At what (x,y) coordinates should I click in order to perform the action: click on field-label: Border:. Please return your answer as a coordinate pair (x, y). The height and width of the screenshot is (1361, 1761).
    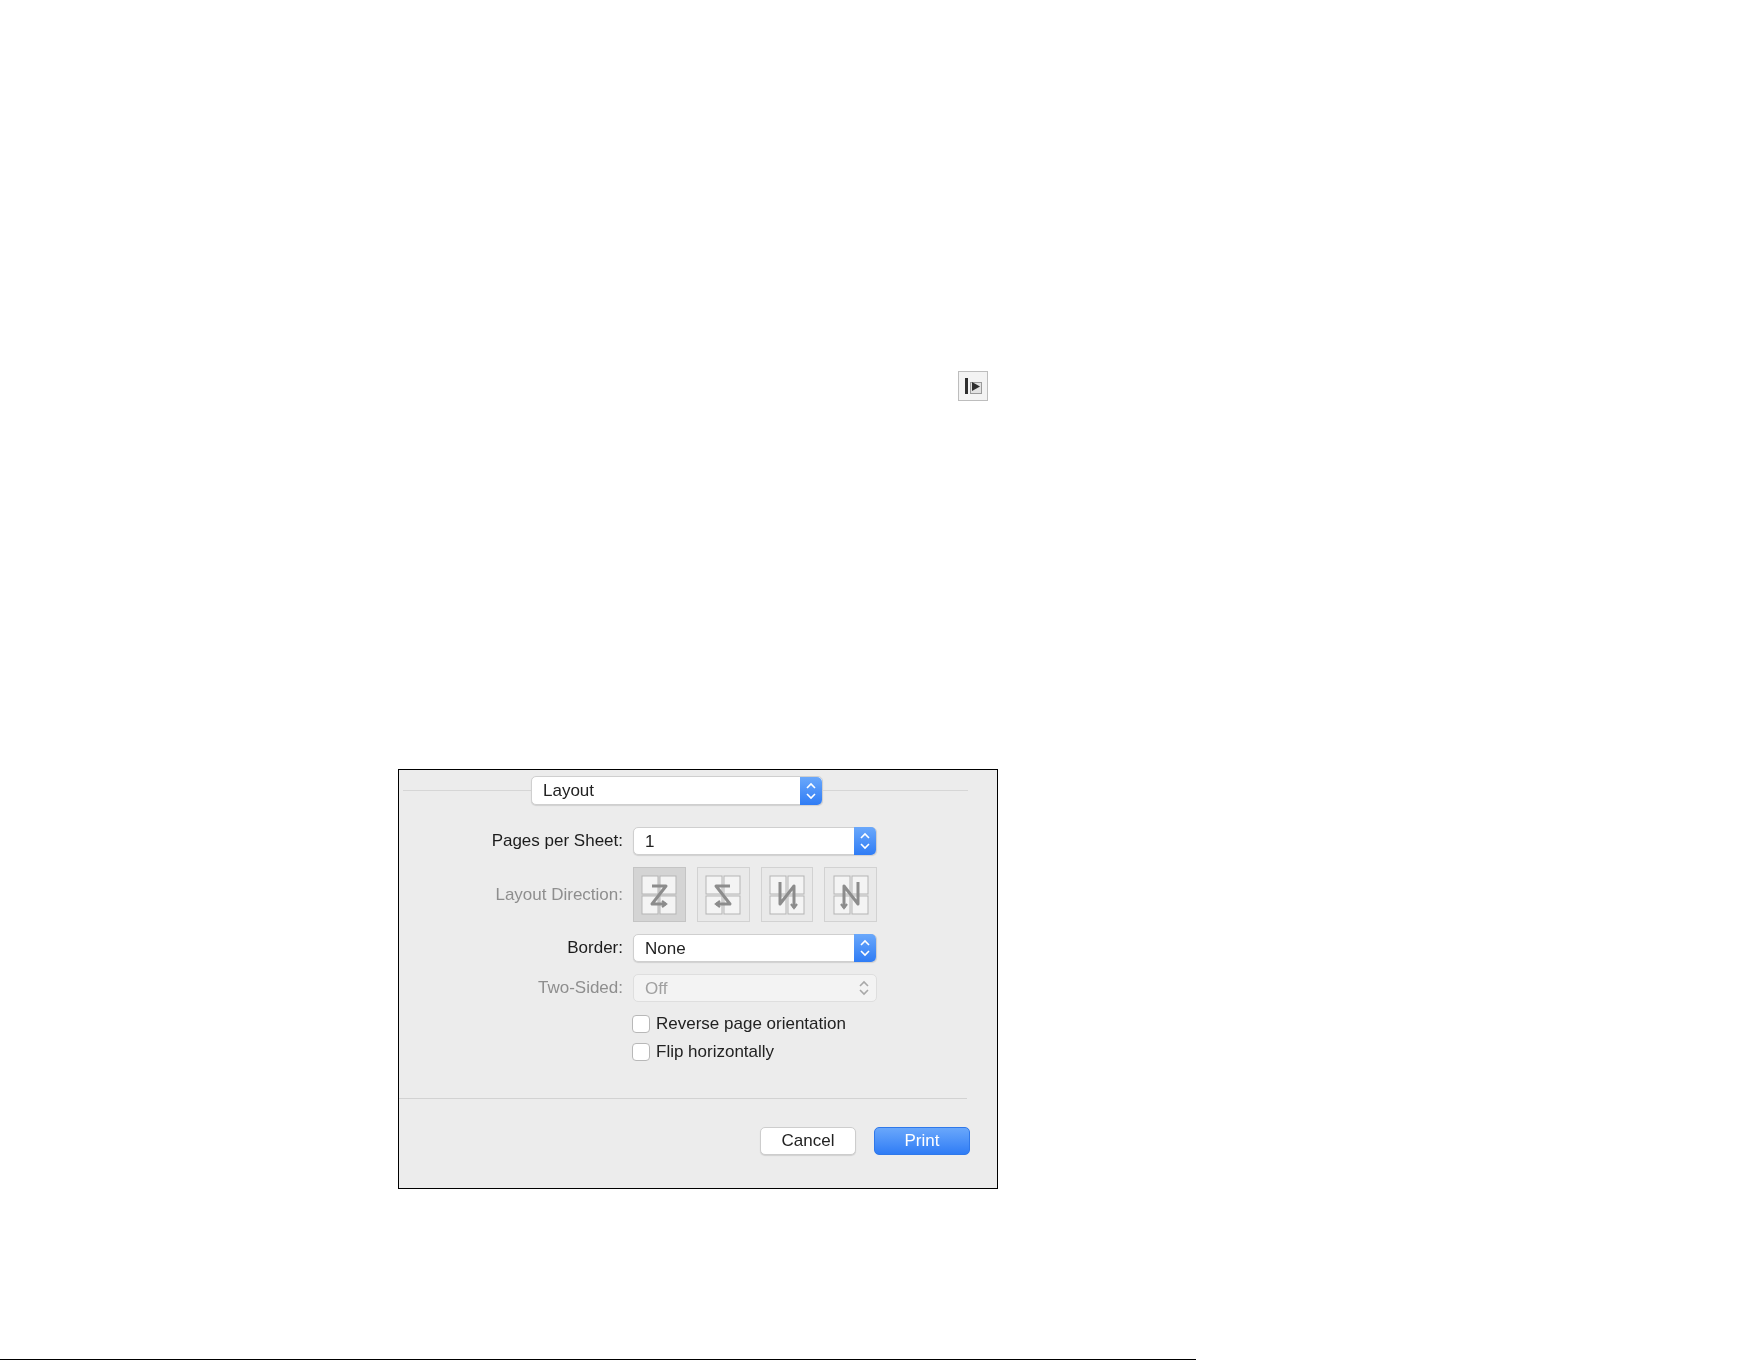
    Looking at the image, I should click on (595, 948).